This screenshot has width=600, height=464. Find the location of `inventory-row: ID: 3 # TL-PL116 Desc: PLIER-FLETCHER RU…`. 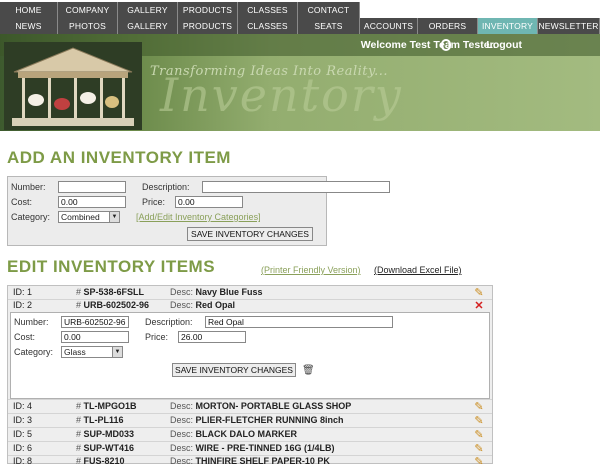

inventory-row: ID: 3 # TL-PL116 Desc: PLIER-FLETCHER RU… is located at coordinates (250, 421).